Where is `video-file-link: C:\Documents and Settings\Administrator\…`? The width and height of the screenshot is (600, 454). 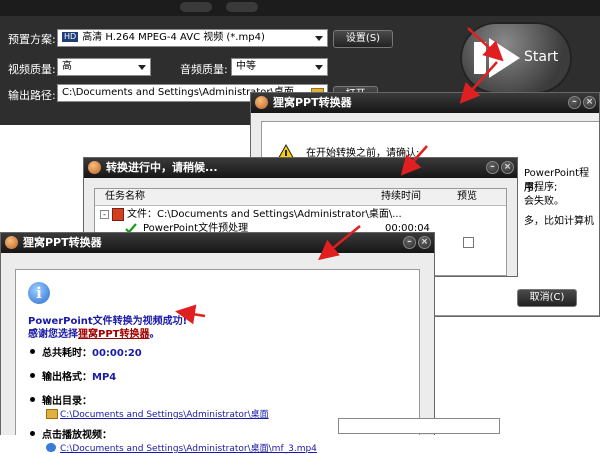 video-file-link: C:\Documents and Settings\Administrator\… is located at coordinates (188, 447).